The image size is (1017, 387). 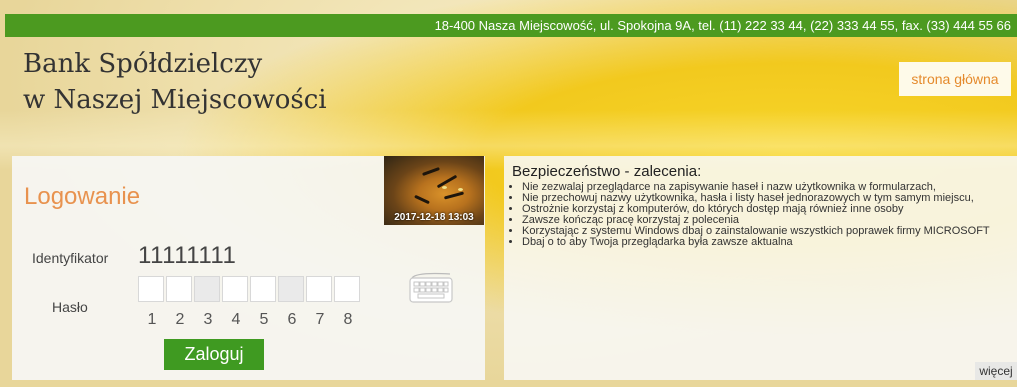 What do you see at coordinates (434, 217) in the screenshot?
I see `photo-date: 2017-12-18 13:03` at bounding box center [434, 217].